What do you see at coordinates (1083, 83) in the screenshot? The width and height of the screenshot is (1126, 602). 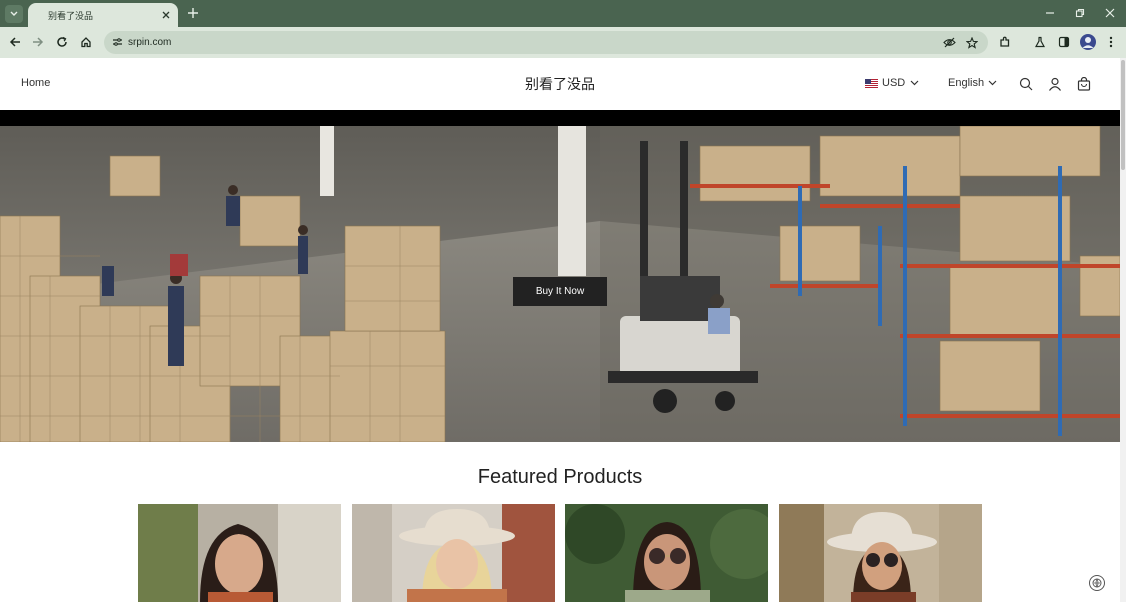 I see `cart-icon` at bounding box center [1083, 83].